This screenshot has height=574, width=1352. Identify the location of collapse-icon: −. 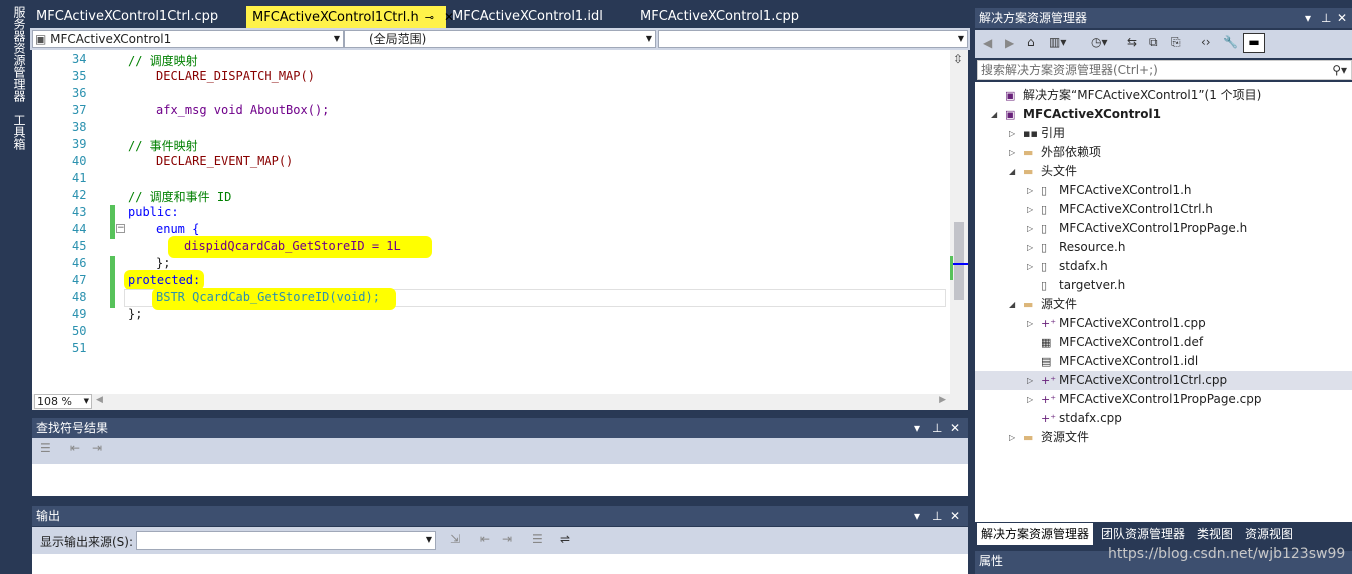
(120, 228).